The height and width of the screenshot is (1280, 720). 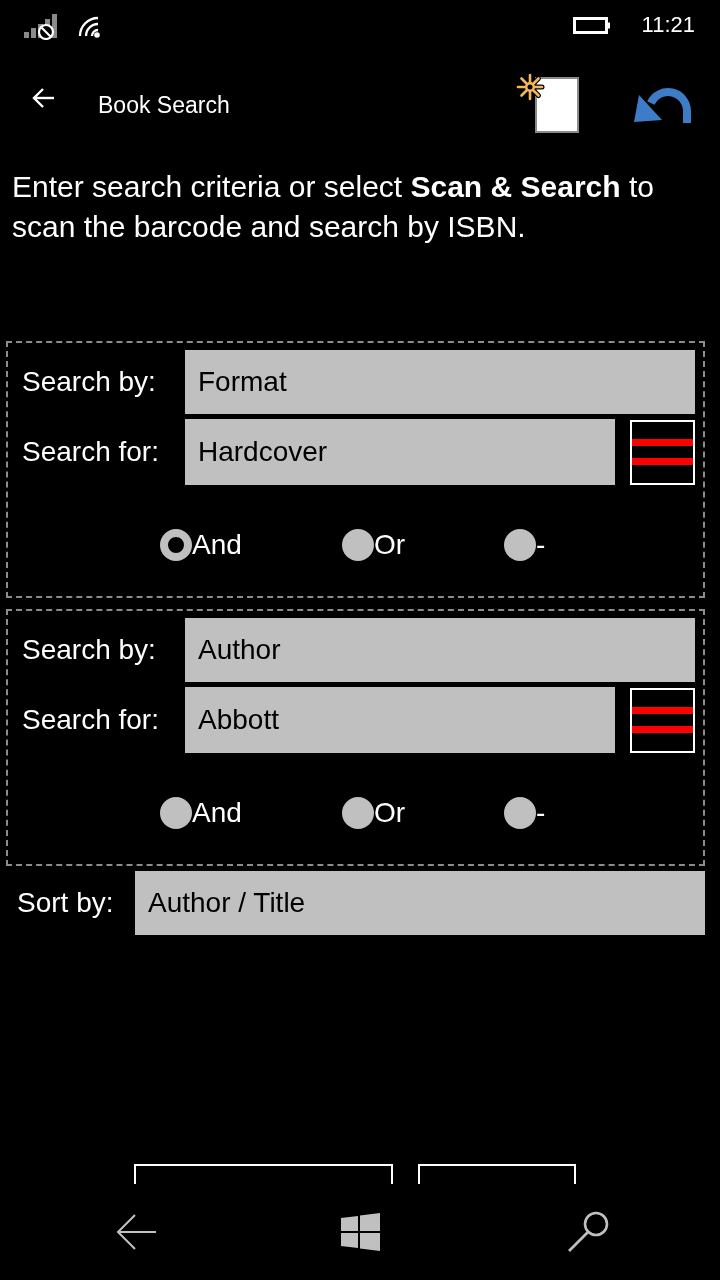 I want to click on battery-icon, so click(x=591, y=25).